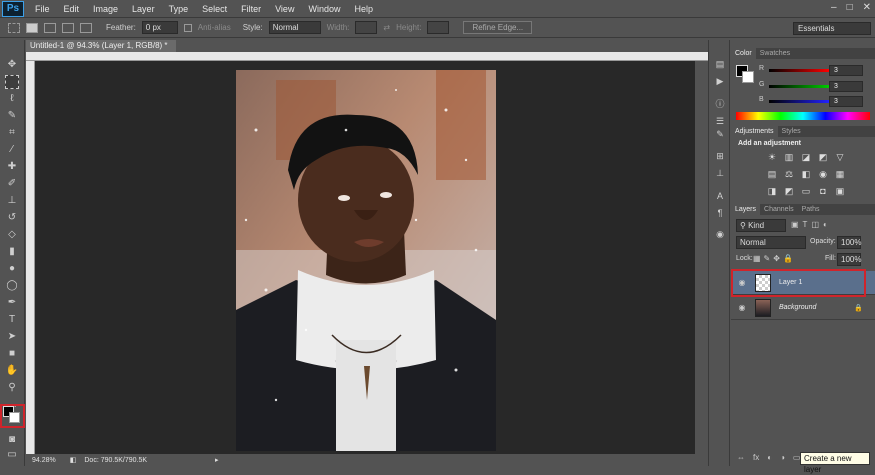  What do you see at coordinates (30, 257) in the screenshot?
I see `vertical-ruler` at bounding box center [30, 257].